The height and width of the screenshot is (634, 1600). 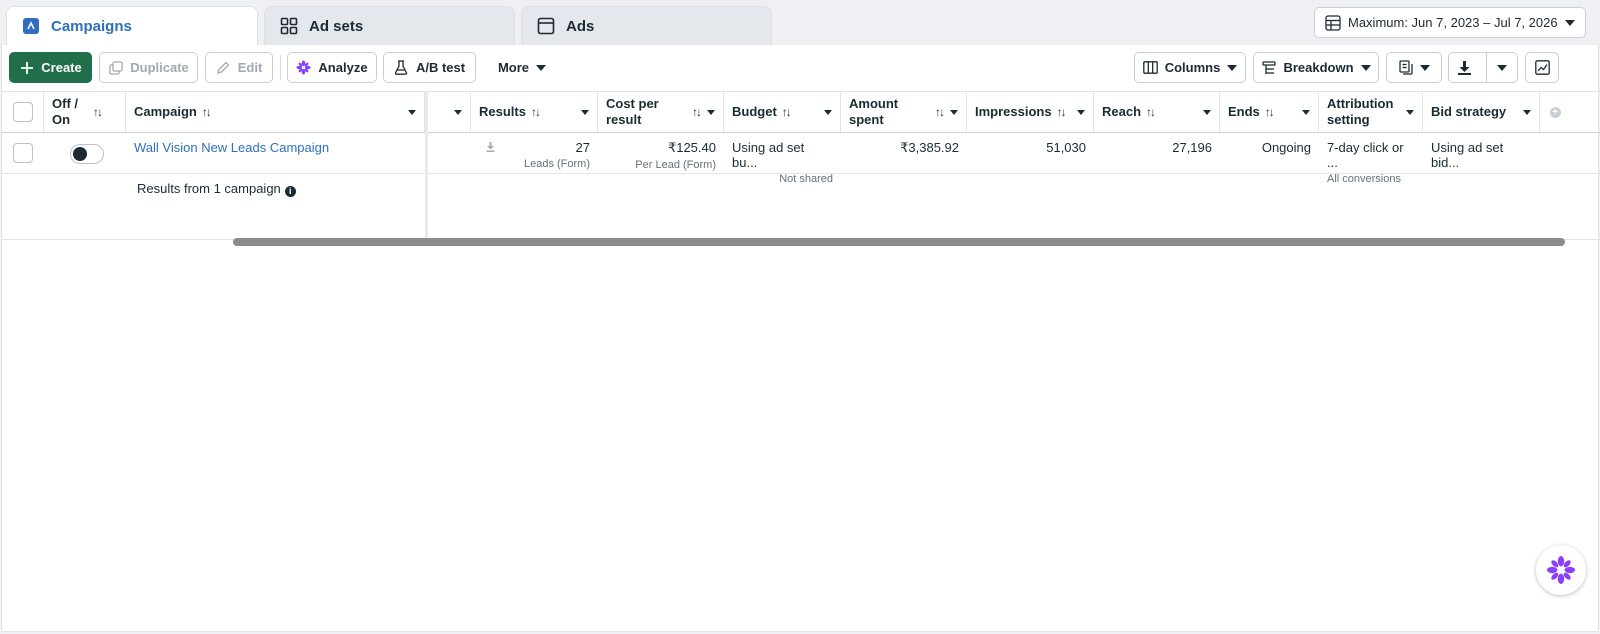 I want to click on horizontal-scrollbar, so click(x=899, y=242).